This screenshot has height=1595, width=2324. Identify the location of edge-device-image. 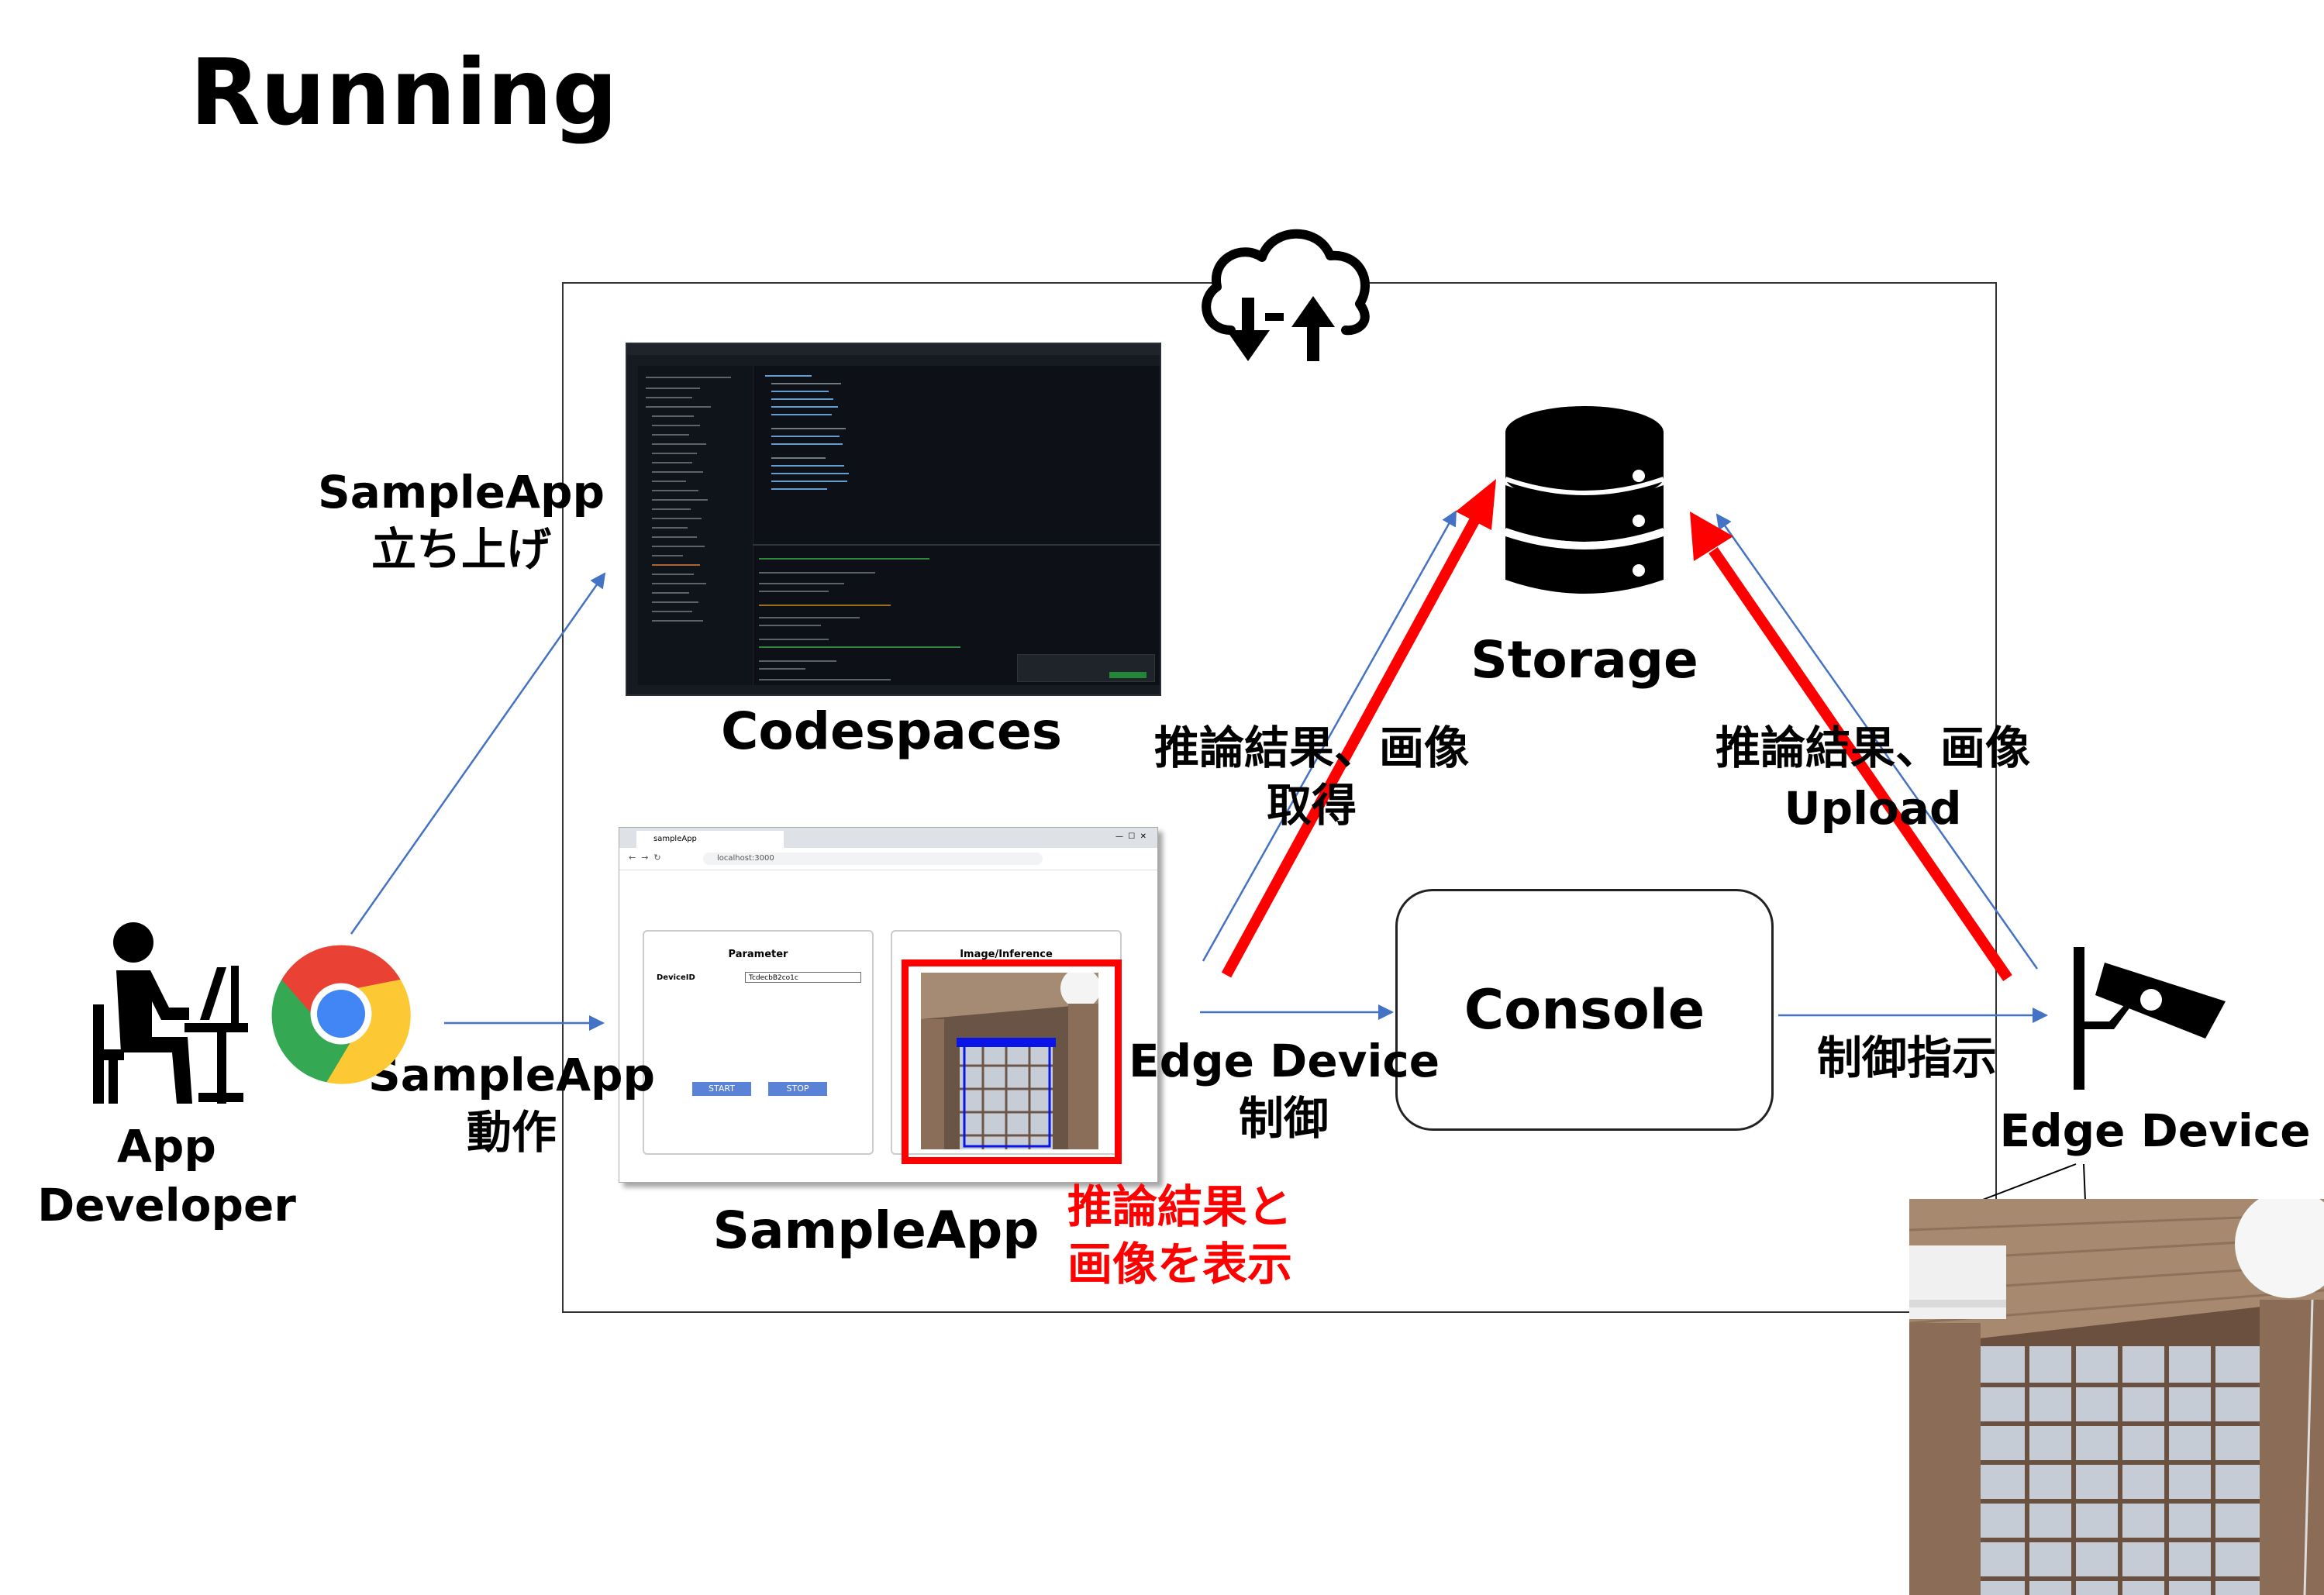
(2116, 1397).